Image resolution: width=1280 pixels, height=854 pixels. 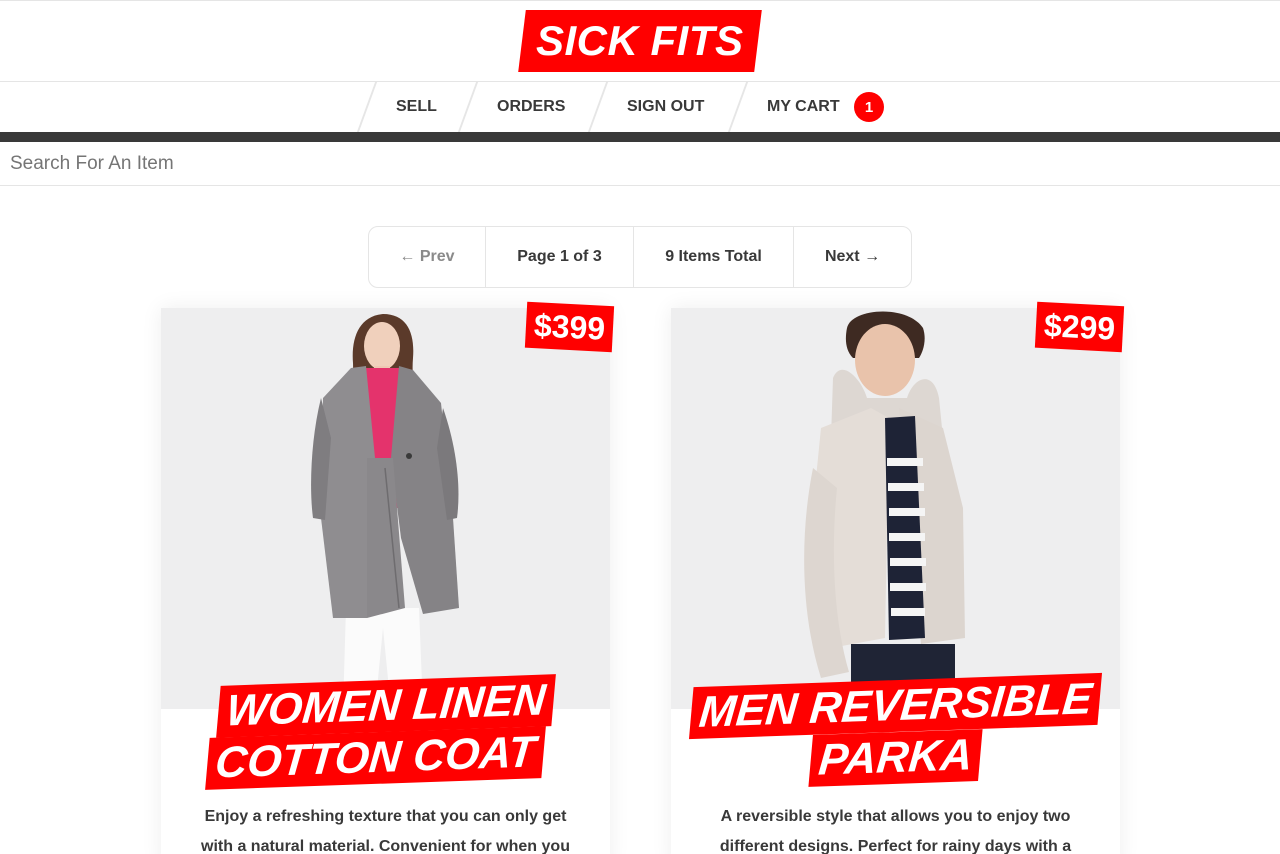 I want to click on price-tag: $299, so click(x=1079, y=327).